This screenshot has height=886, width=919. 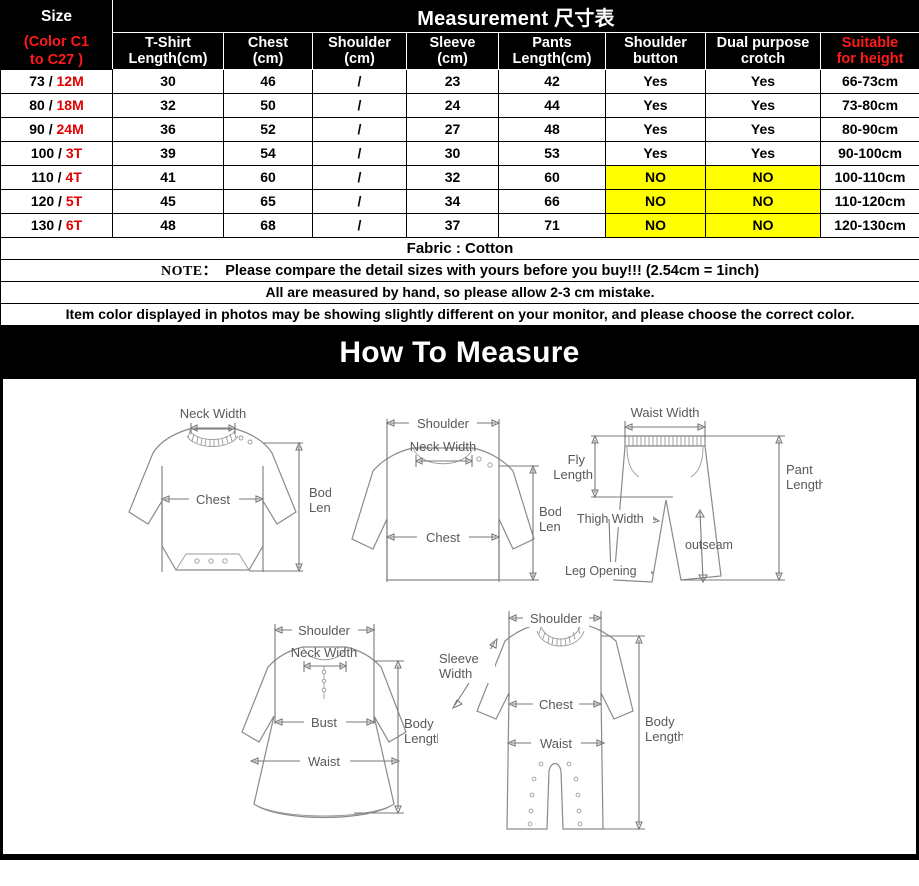 What do you see at coordinates (655, 42) in the screenshot?
I see `header-line-1: Shoulder` at bounding box center [655, 42].